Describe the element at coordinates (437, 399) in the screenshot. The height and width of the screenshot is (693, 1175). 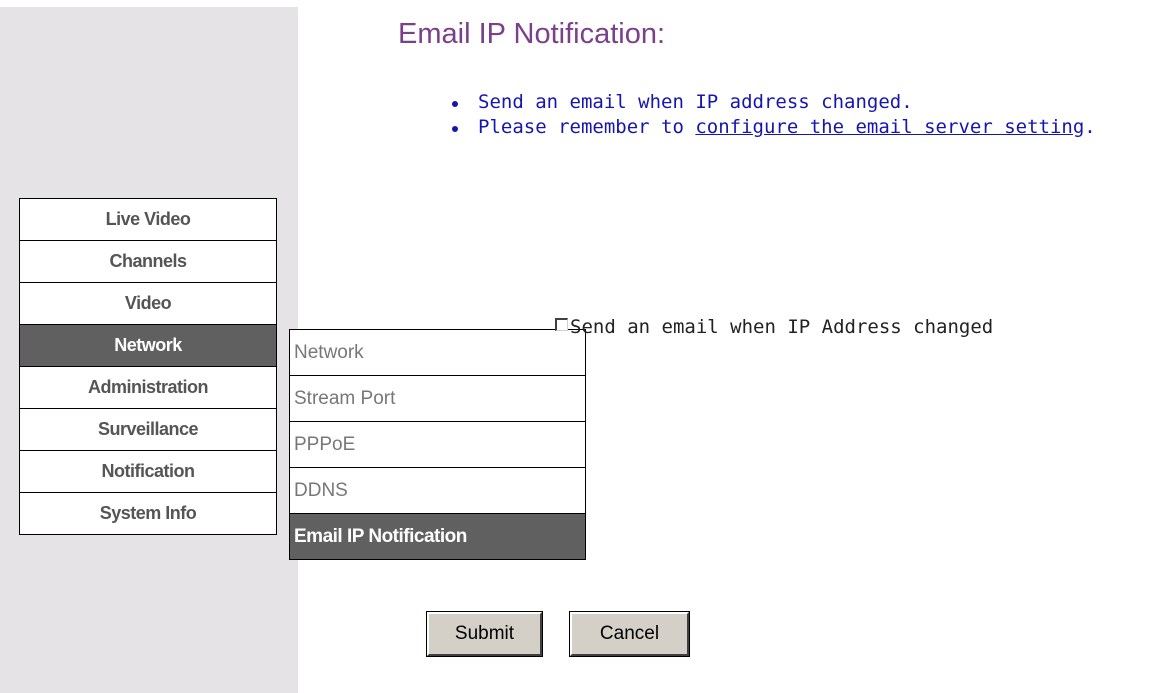
I see `submenu-item-stream-port: Stream Port` at that location.